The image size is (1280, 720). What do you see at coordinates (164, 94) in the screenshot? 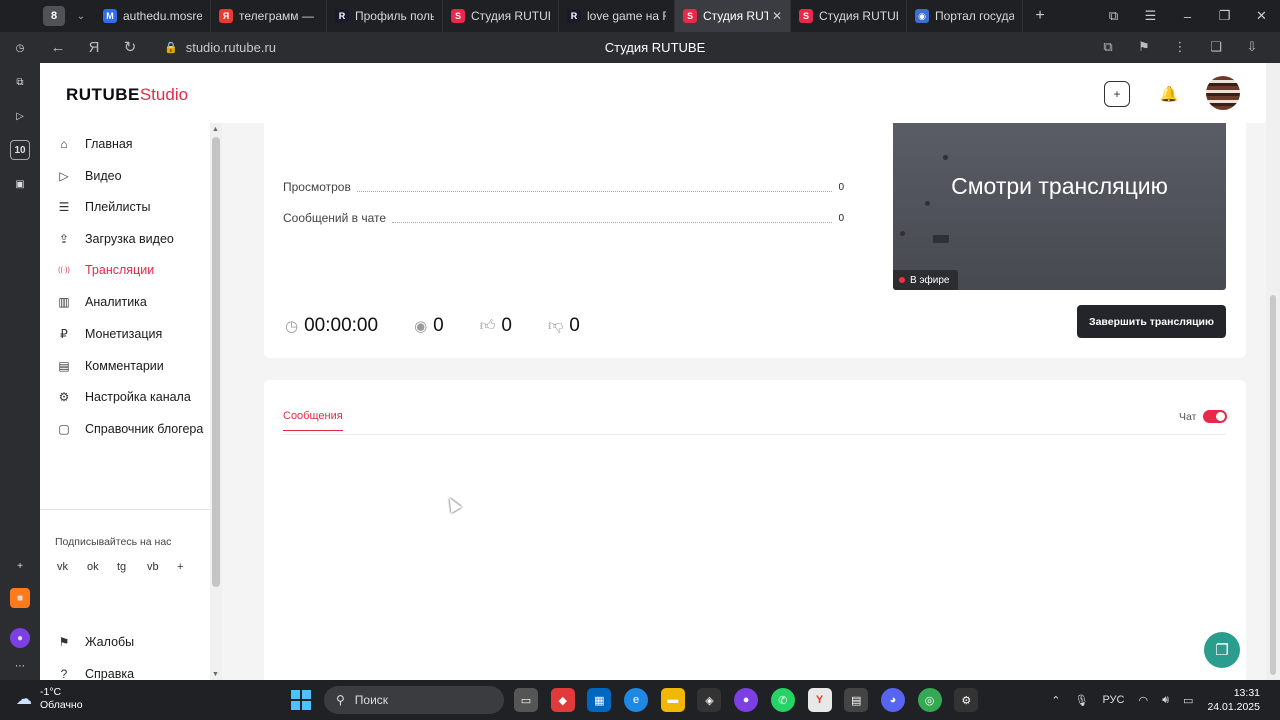
I see `logo-studio: Studio` at bounding box center [164, 94].